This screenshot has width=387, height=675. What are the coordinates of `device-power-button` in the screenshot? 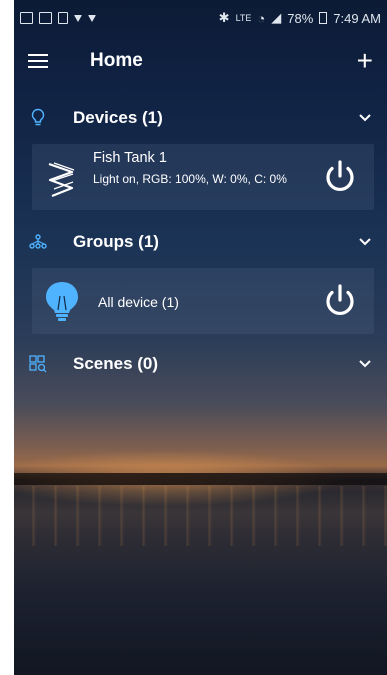 It's located at (340, 178).